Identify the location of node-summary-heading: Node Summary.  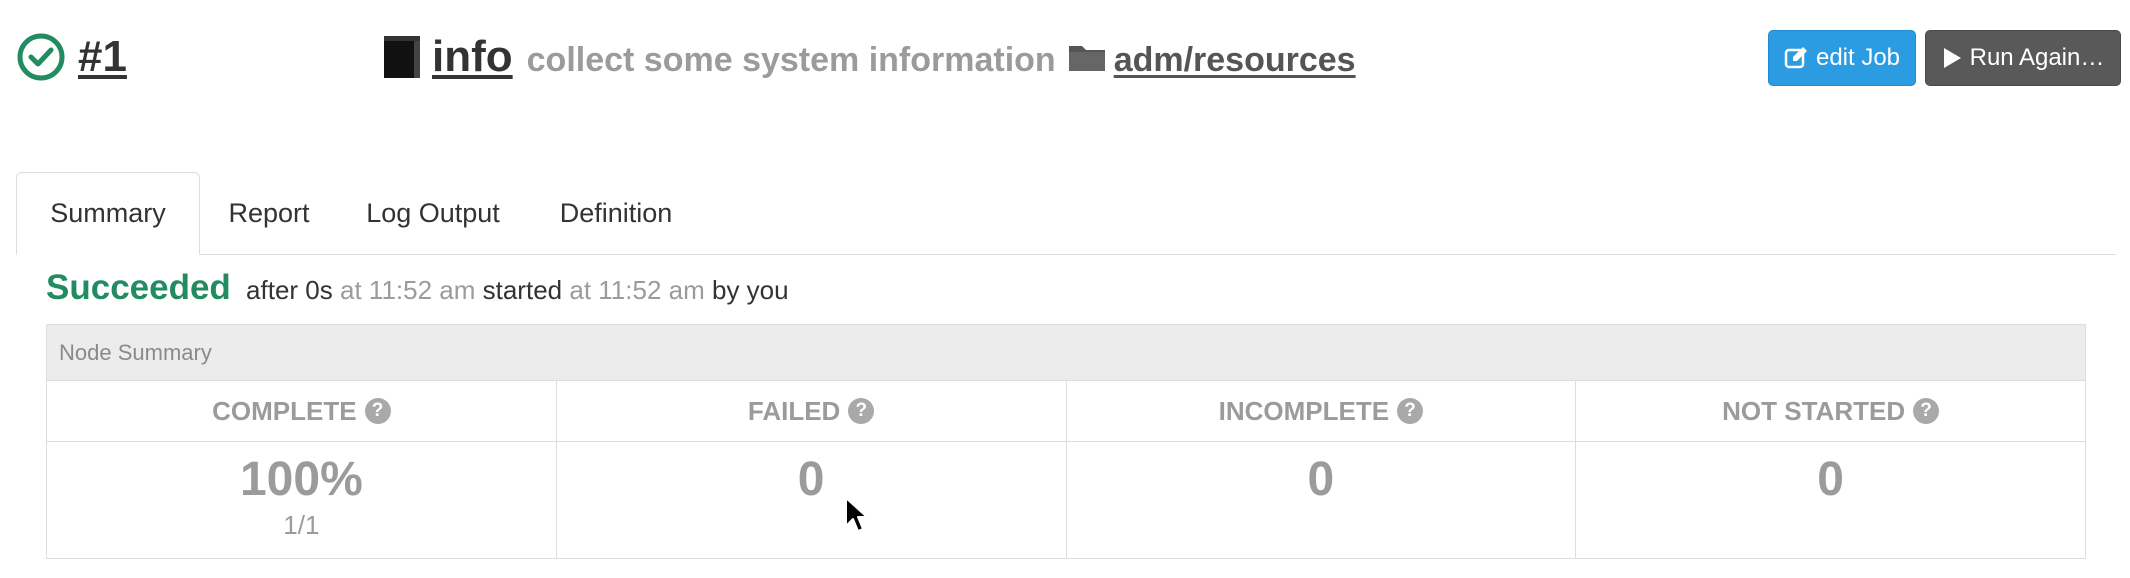
(1066, 353).